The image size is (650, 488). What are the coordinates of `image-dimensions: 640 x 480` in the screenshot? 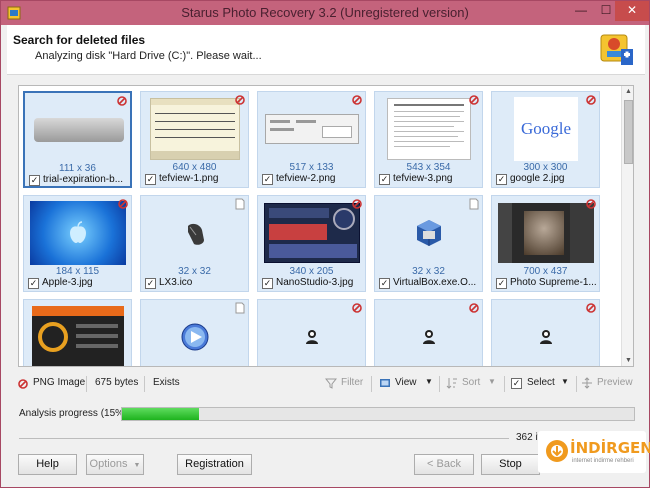 It's located at (194, 167).